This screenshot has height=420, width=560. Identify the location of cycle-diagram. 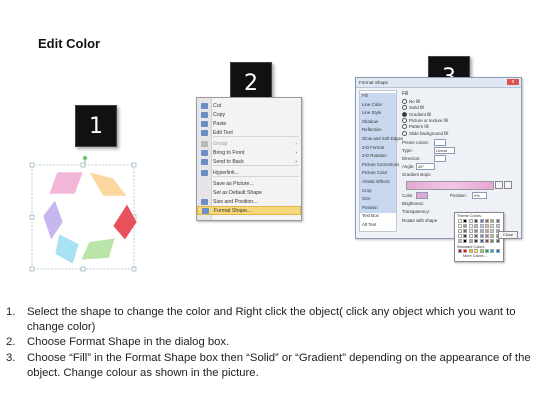
(84, 216).